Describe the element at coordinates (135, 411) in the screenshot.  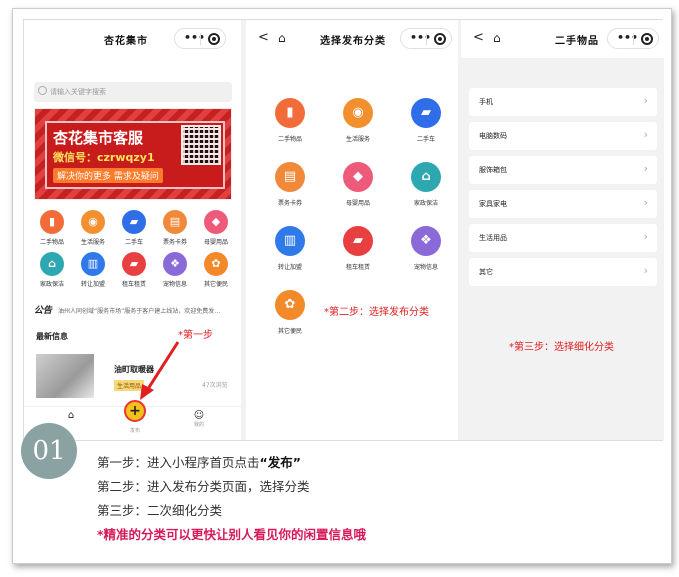
I see `publish-button: +` at that location.